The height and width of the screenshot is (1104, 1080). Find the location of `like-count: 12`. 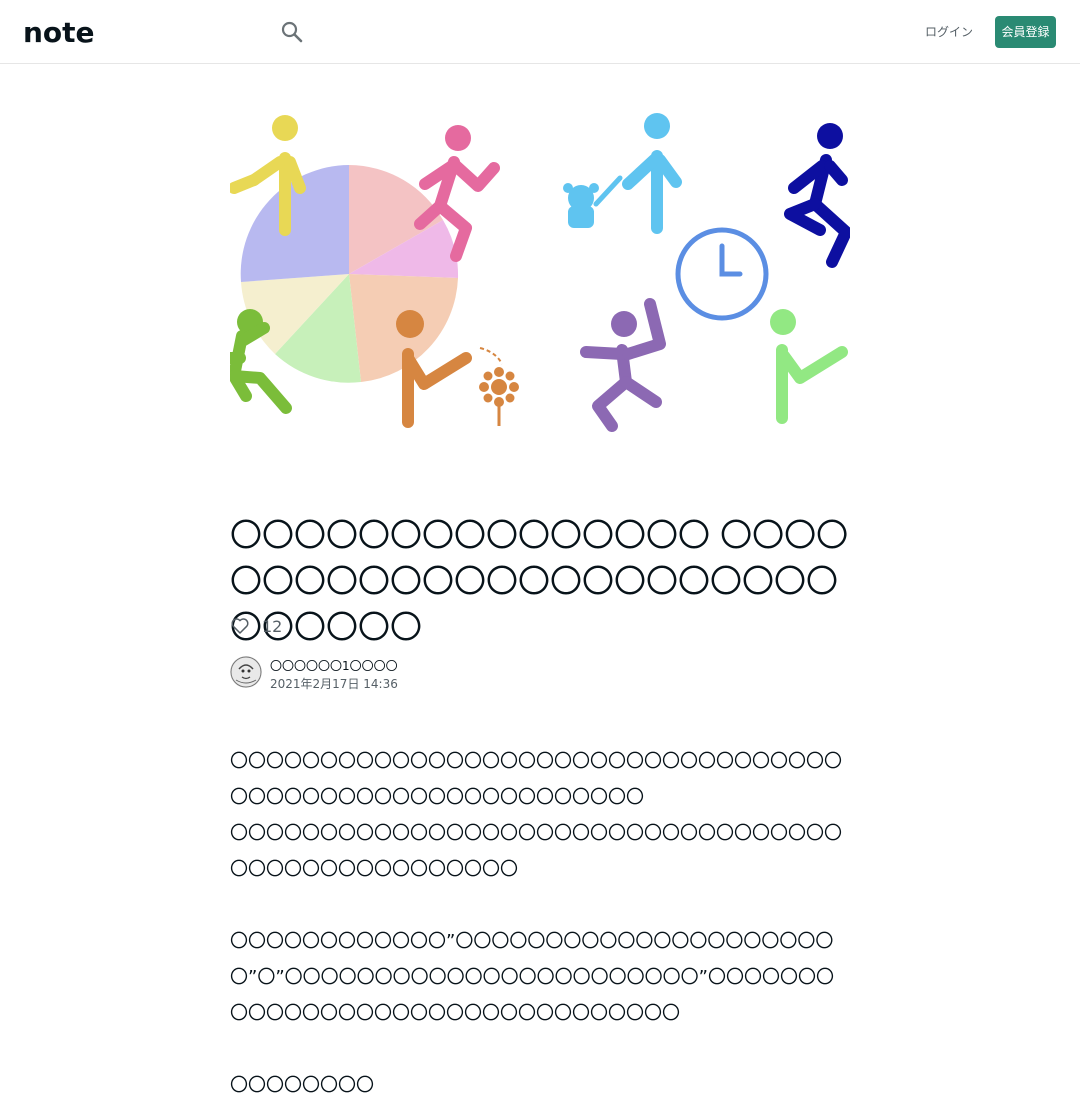

like-count: 12 is located at coordinates (272, 626).